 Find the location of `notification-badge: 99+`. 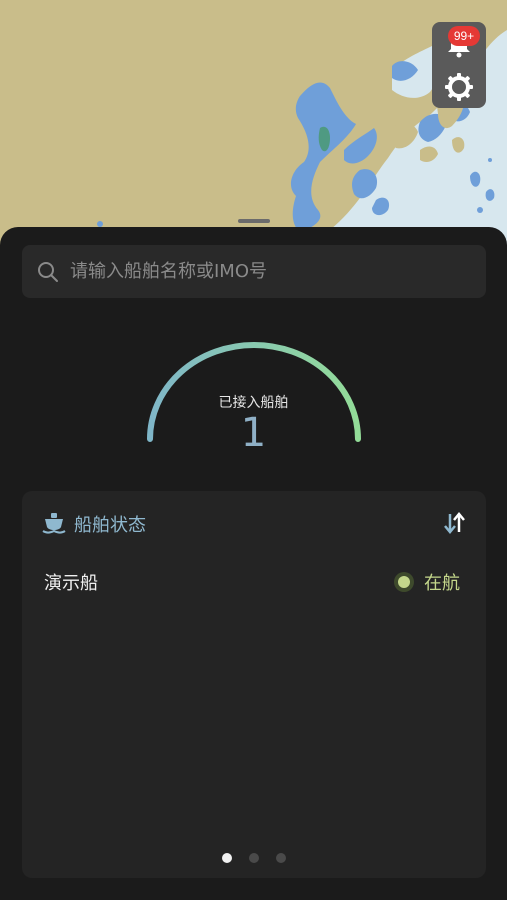

notification-badge: 99+ is located at coordinates (464, 36).